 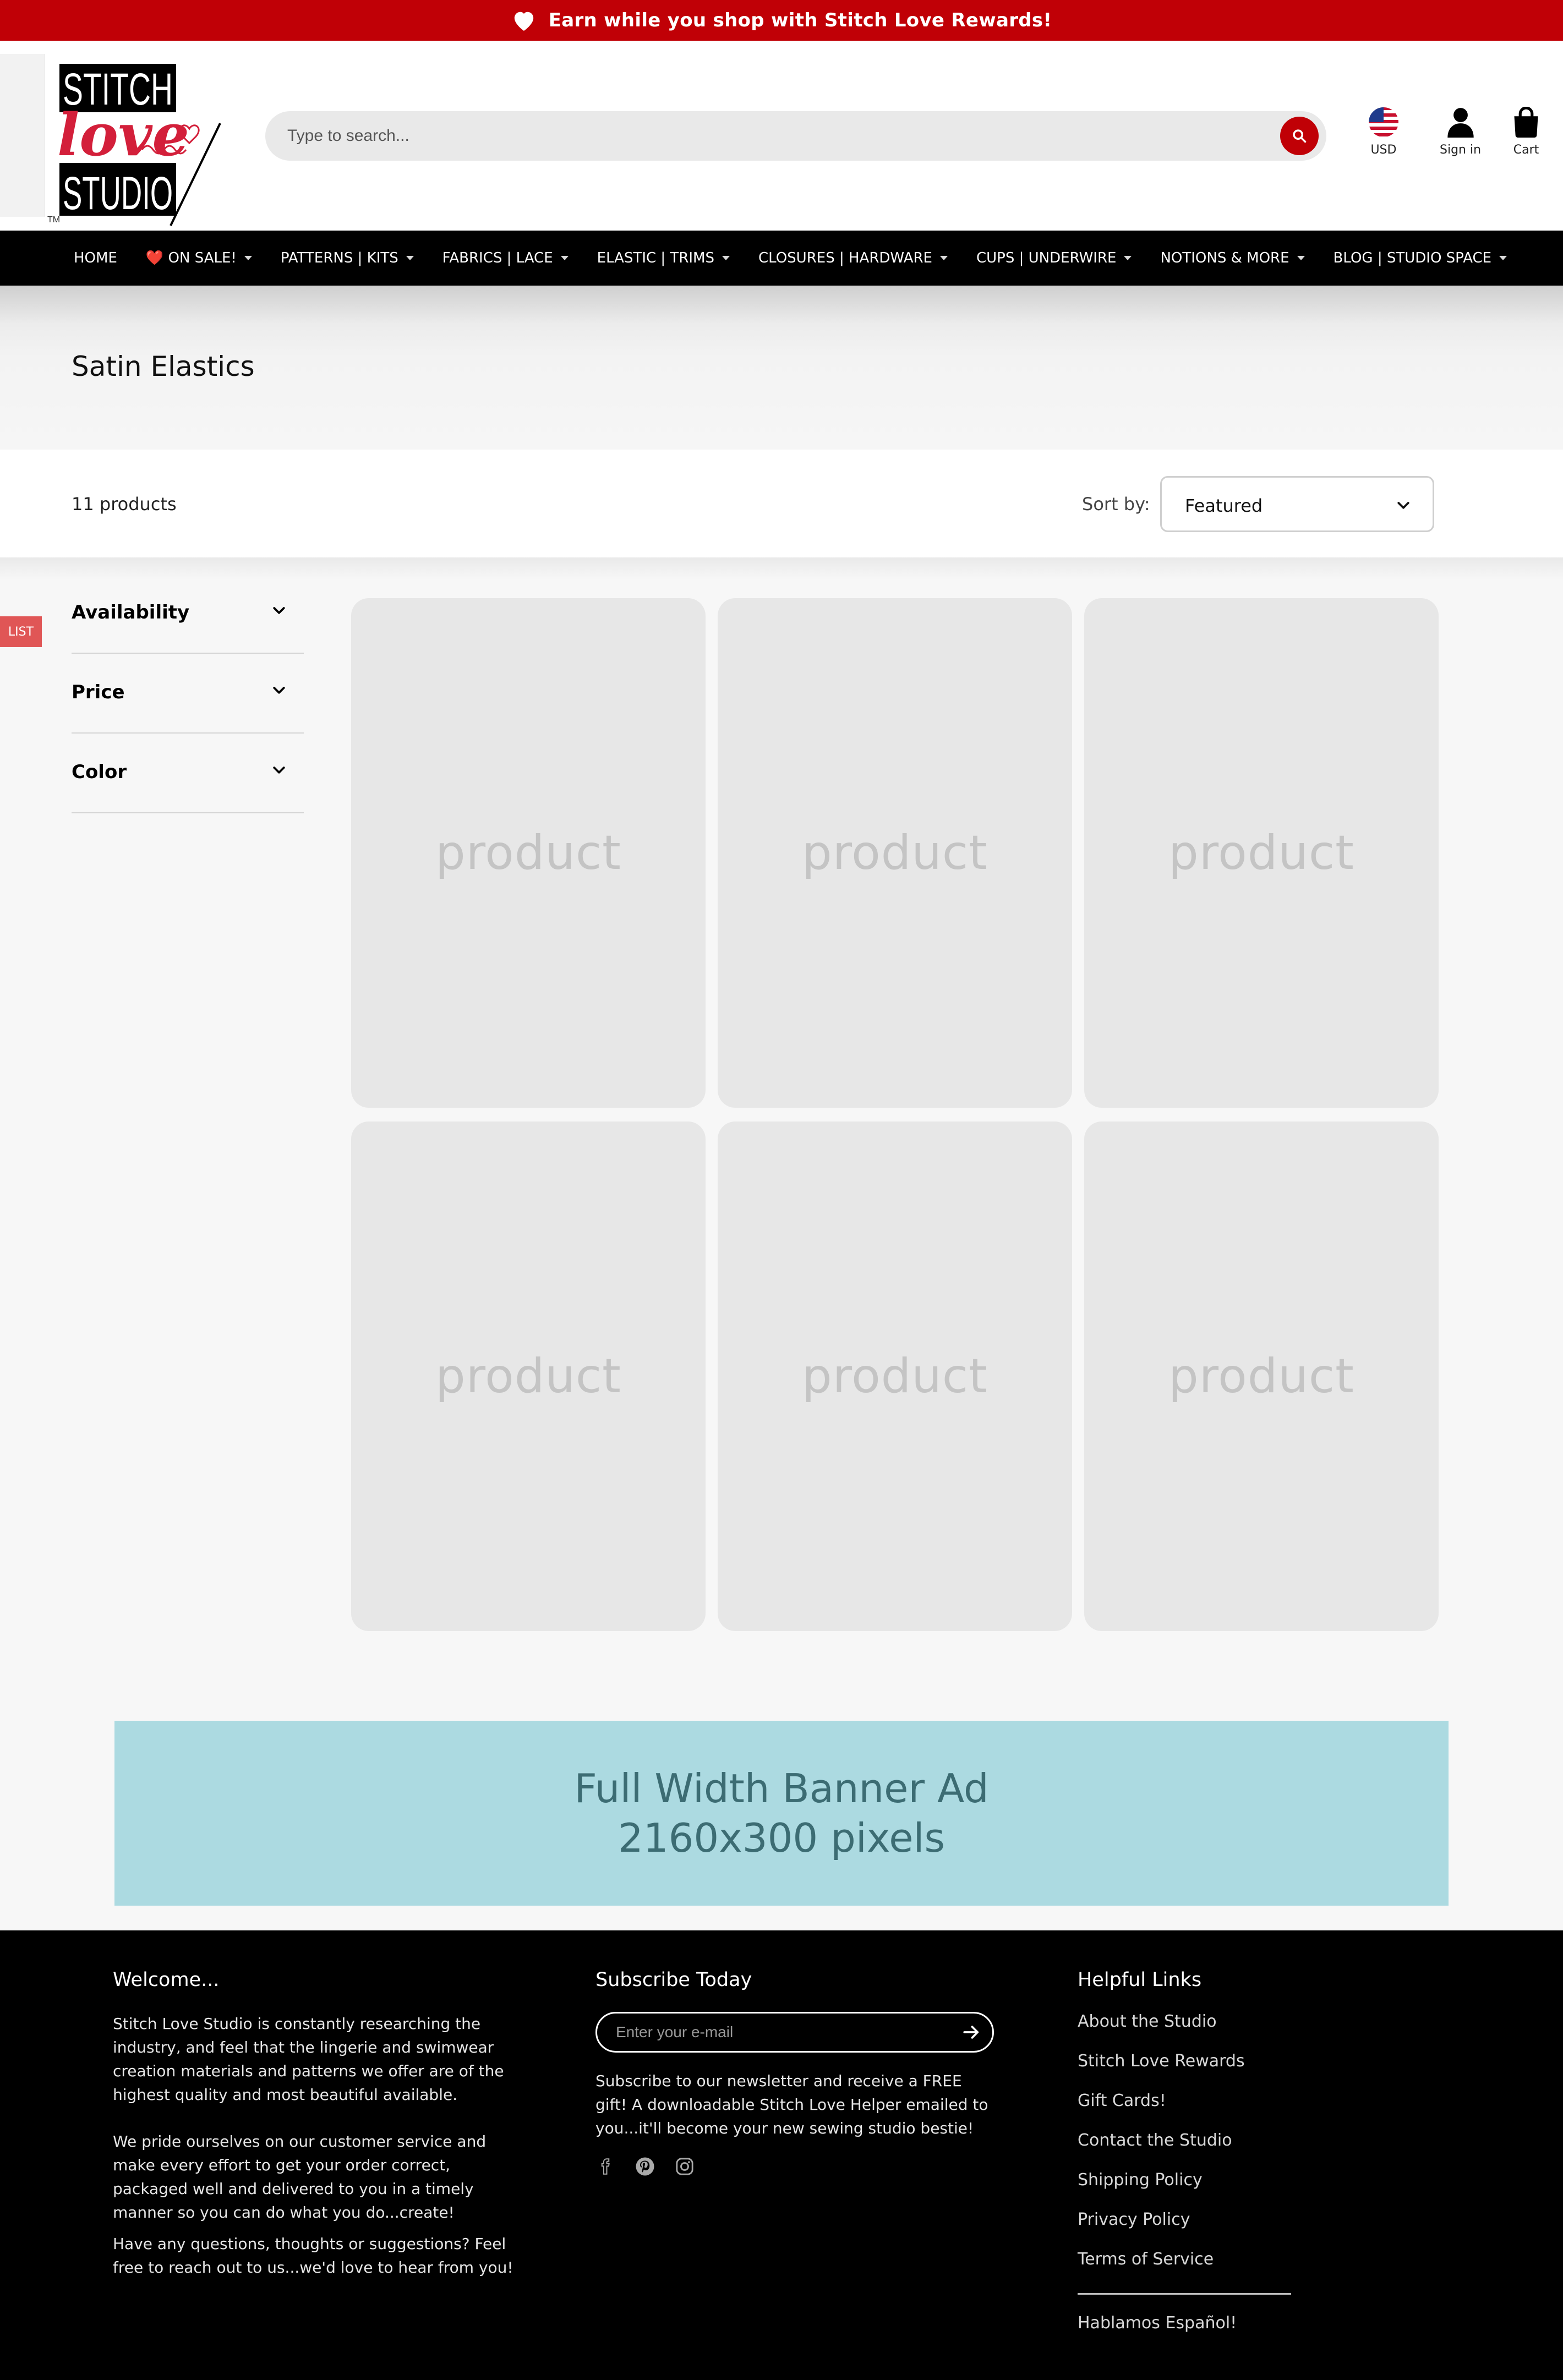 What do you see at coordinates (781, 1813) in the screenshot?
I see `banner-ad: Full Width Banner Ad 2160x300 pixels` at bounding box center [781, 1813].